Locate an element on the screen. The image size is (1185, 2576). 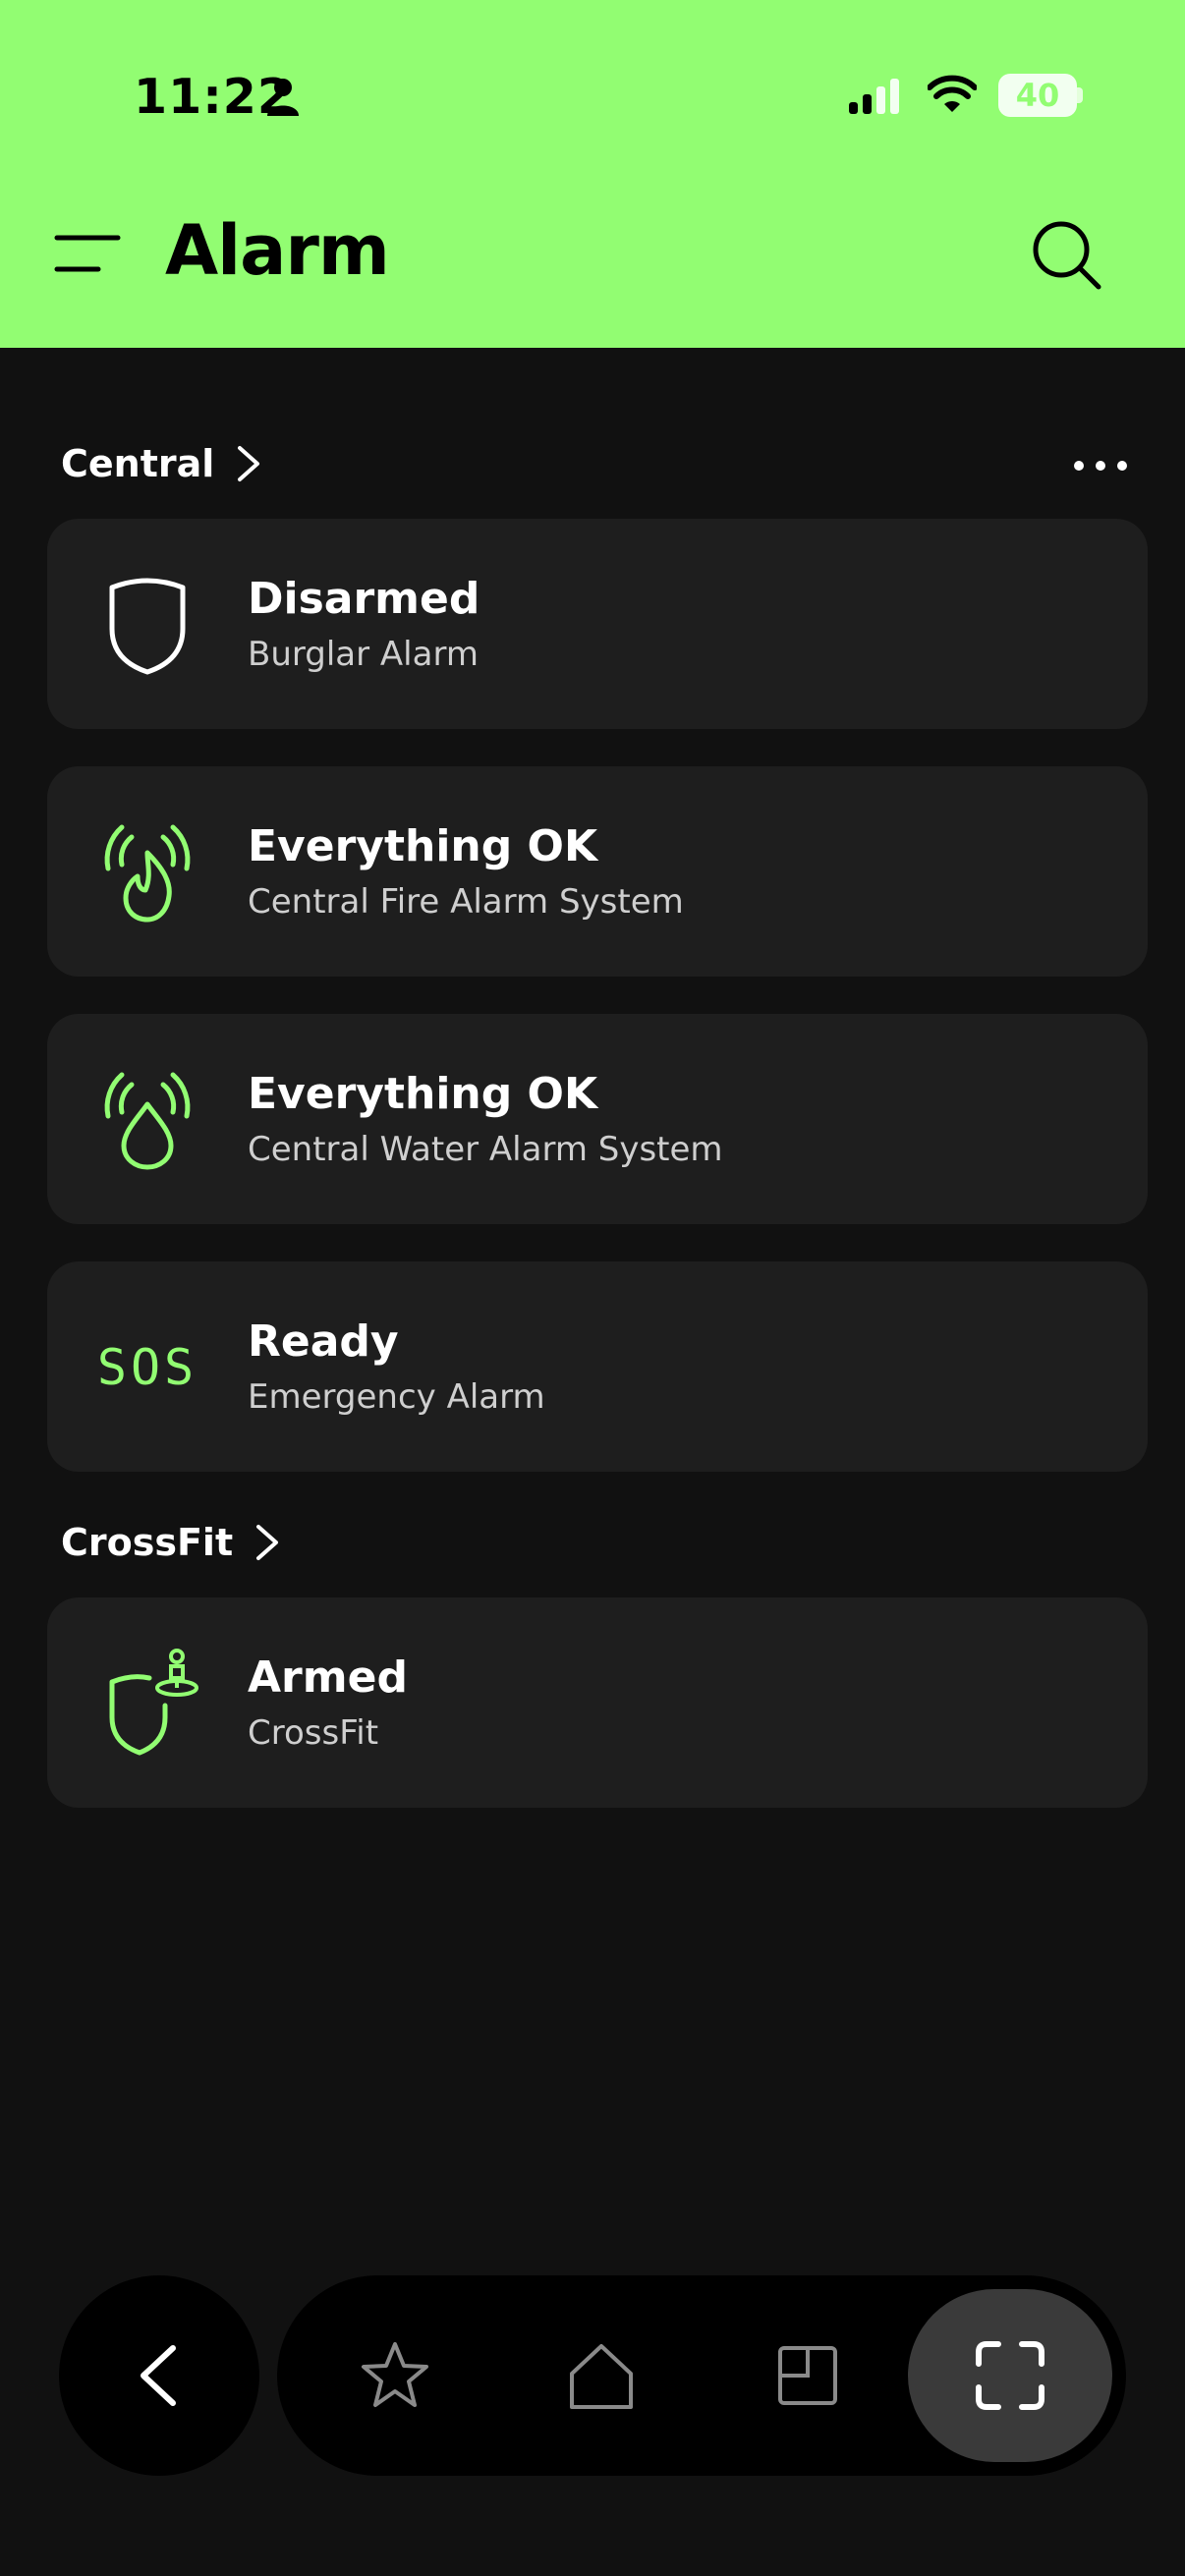
card-subtitle: Central Fire Alarm System is located at coordinates (466, 902).